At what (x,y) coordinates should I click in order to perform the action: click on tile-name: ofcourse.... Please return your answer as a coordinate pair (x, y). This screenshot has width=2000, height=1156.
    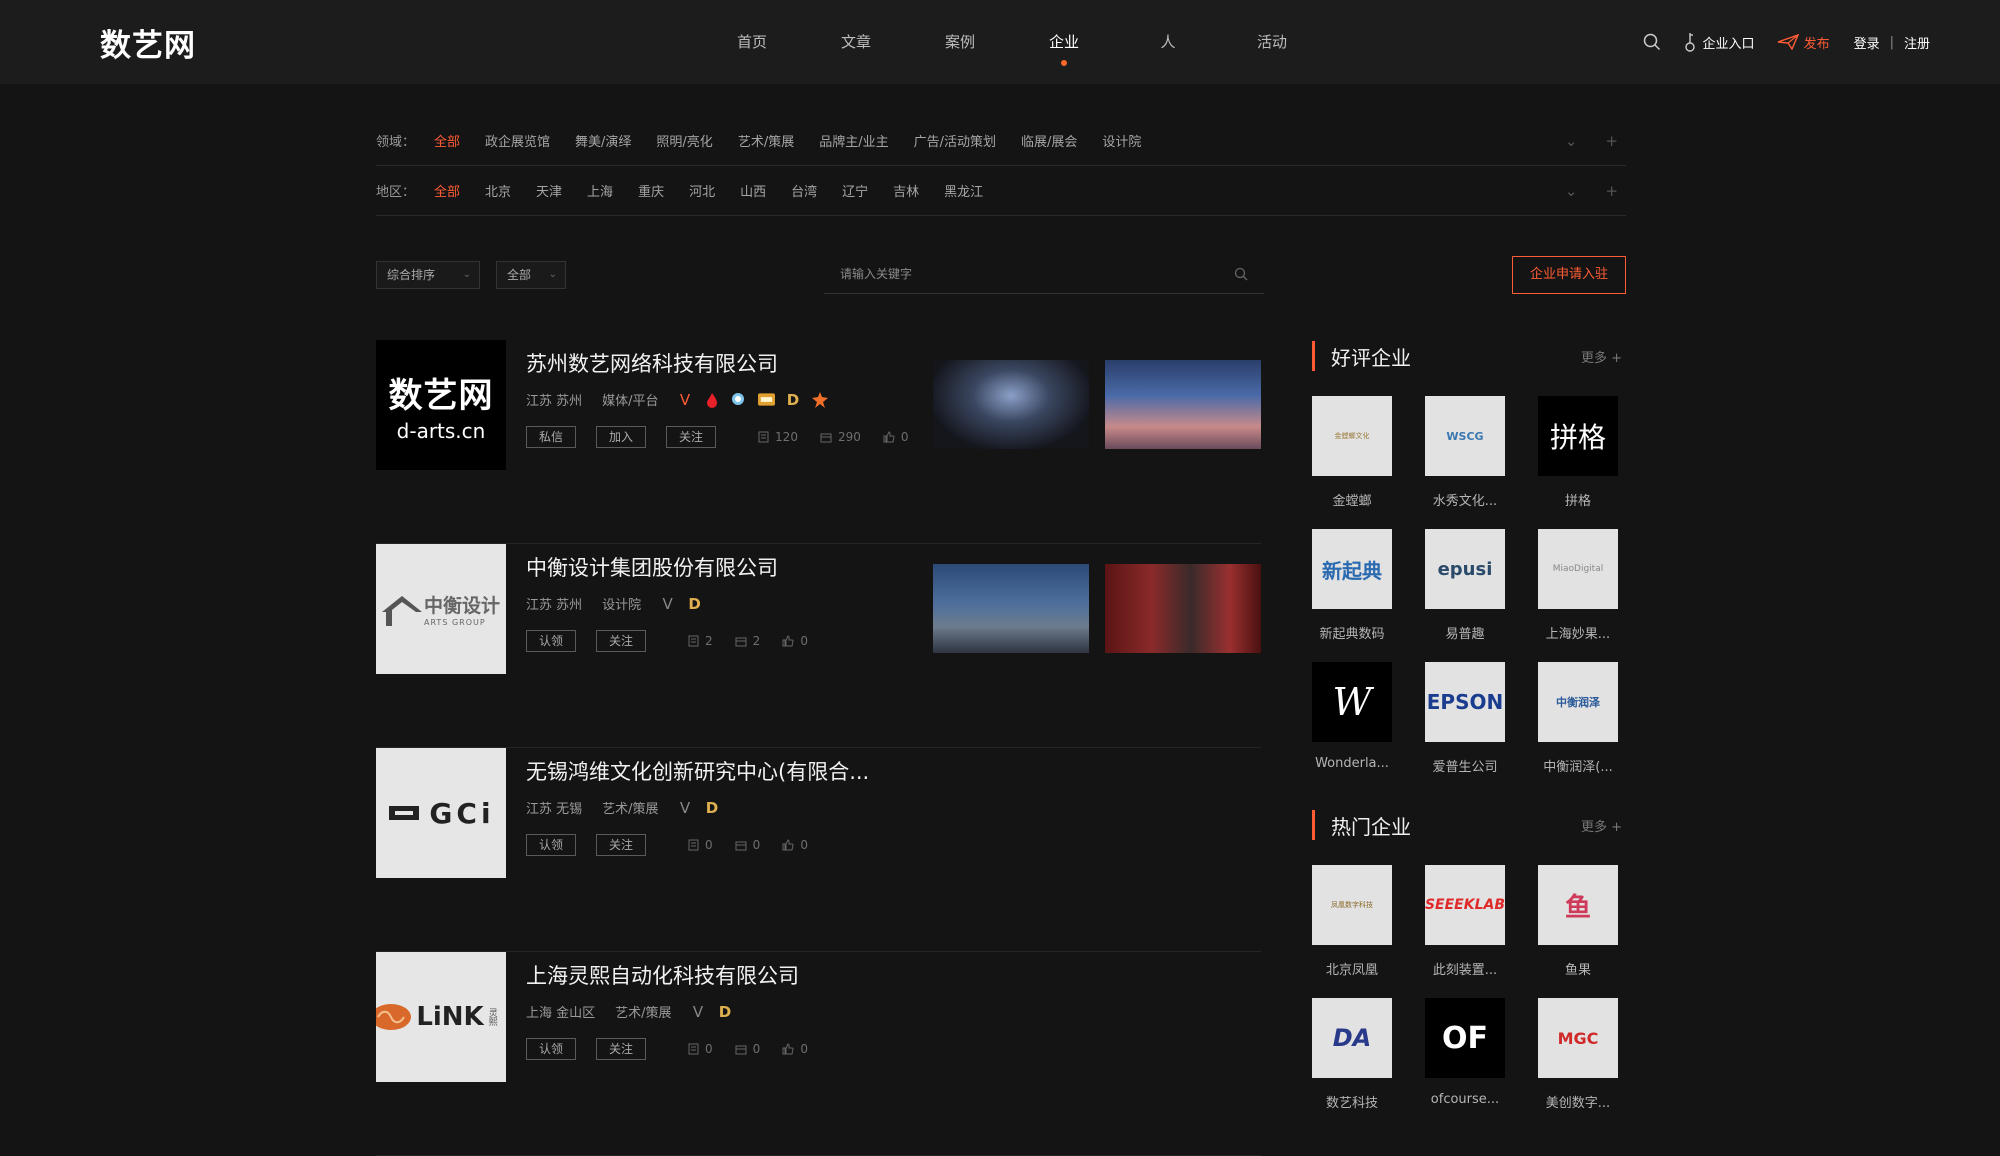
    Looking at the image, I should click on (1465, 1099).